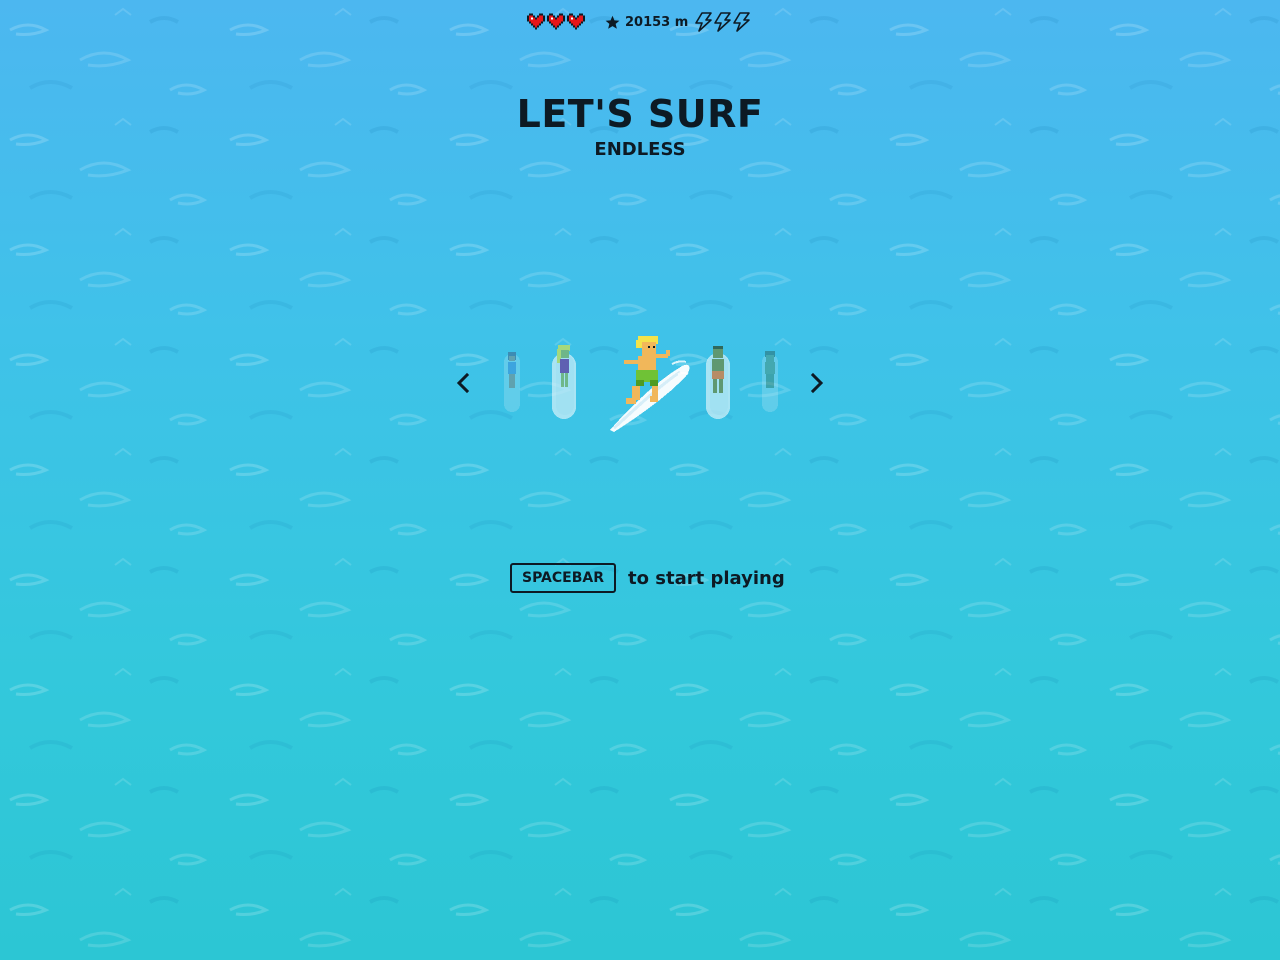 The image size is (1280, 960). What do you see at coordinates (640, 149) in the screenshot?
I see `game-mode-label: ENDLESS` at bounding box center [640, 149].